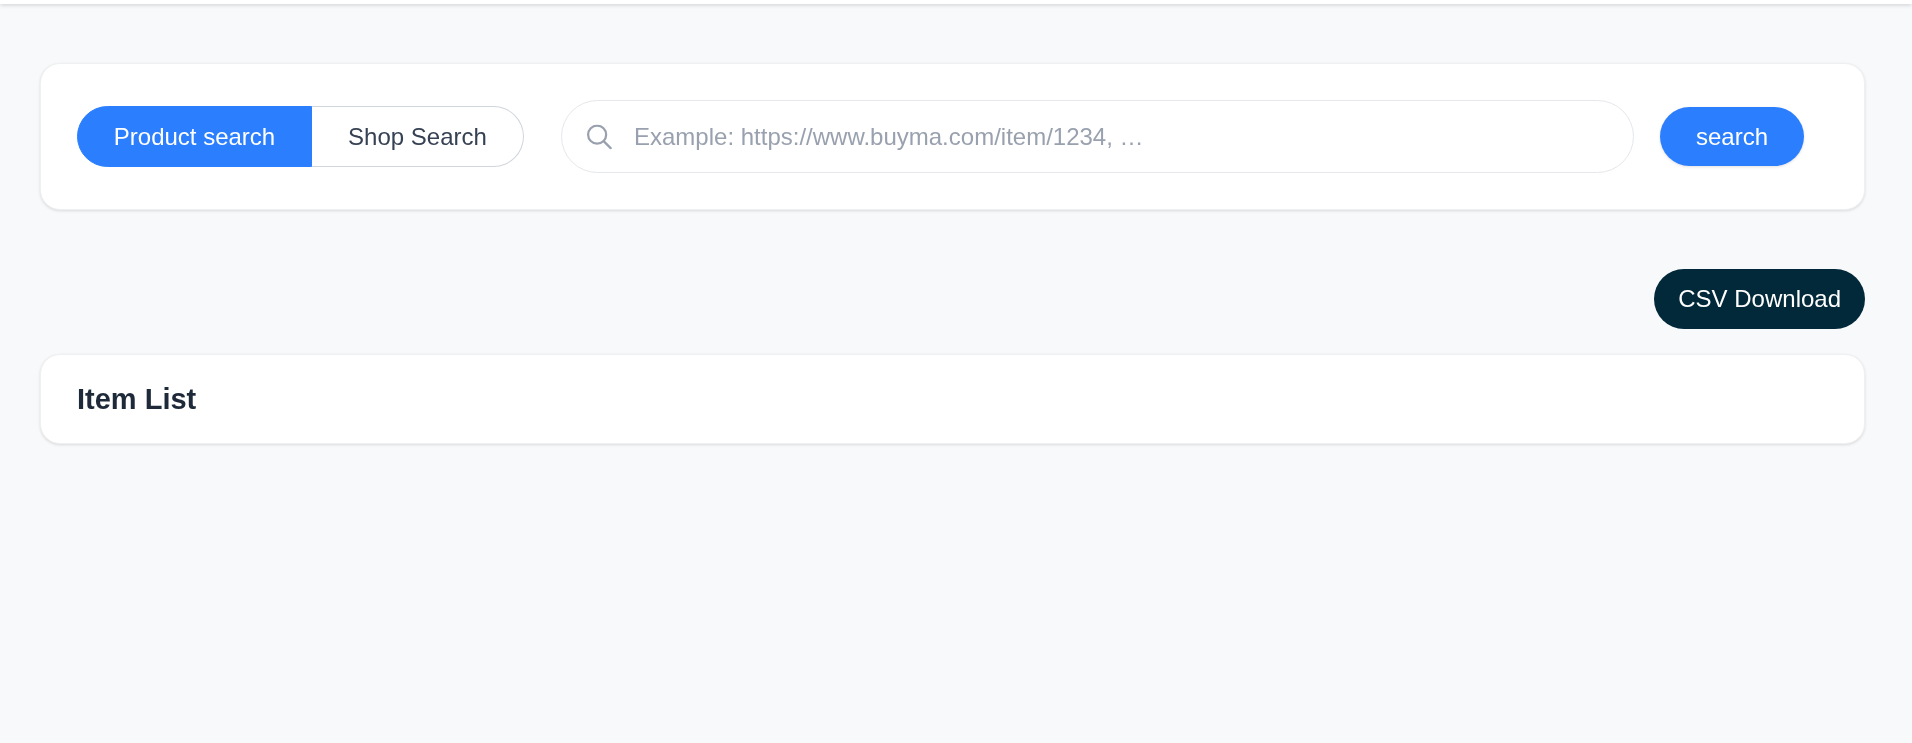 The image size is (1912, 743). What do you see at coordinates (1732, 136) in the screenshot?
I see `search-button: search` at bounding box center [1732, 136].